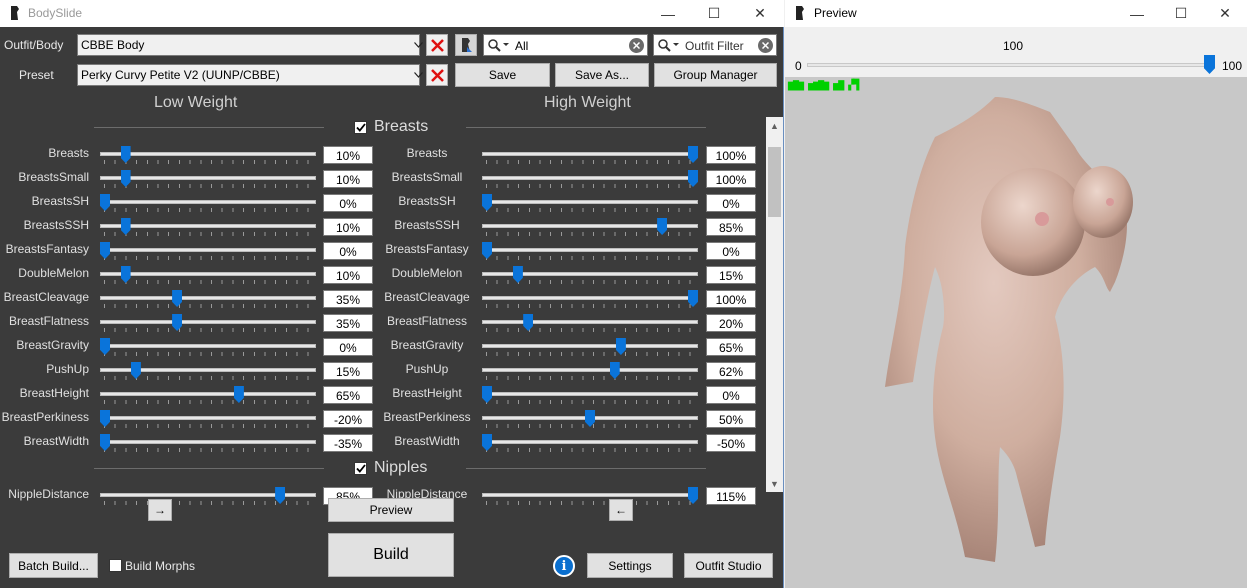  I want to click on slider-scrollbar: ▲ ▼, so click(774, 304).